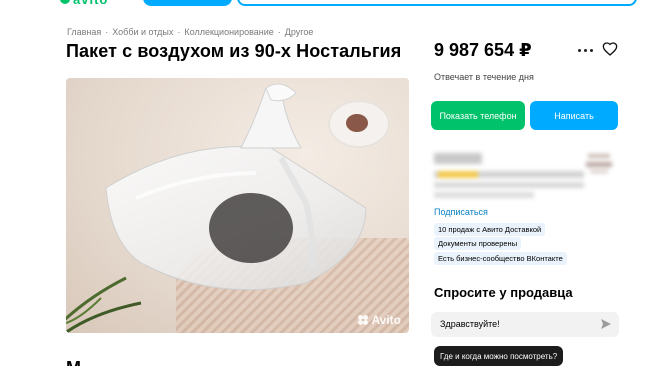 This screenshot has width=656, height=366. I want to click on seller-rating-blurred, so click(509, 174).